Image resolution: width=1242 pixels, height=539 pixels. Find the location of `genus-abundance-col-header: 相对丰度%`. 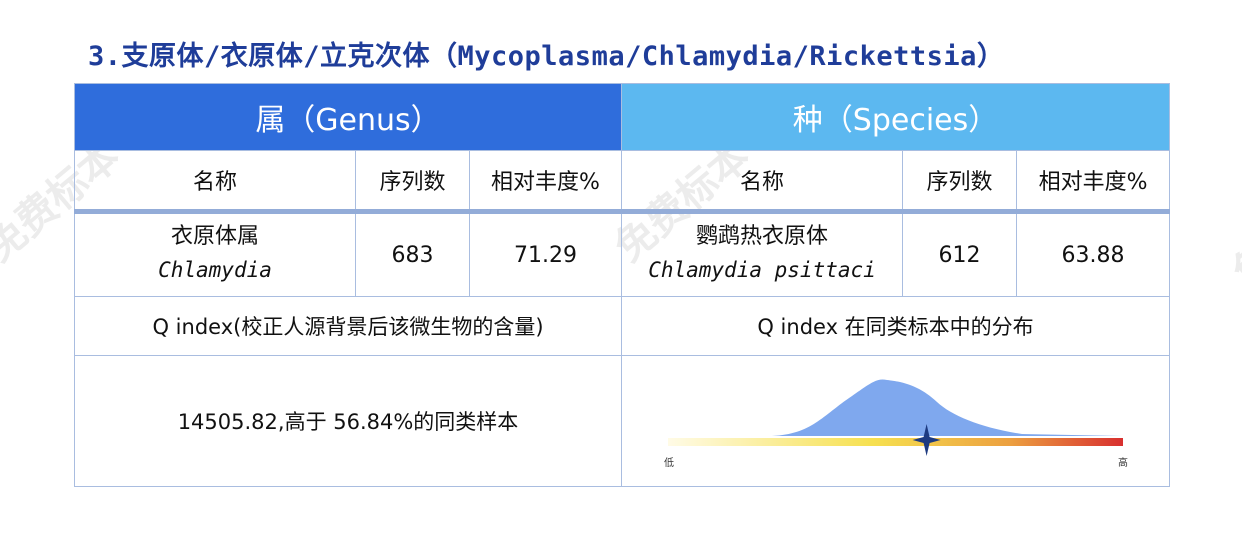

genus-abundance-col-header: 相对丰度% is located at coordinates (545, 182).